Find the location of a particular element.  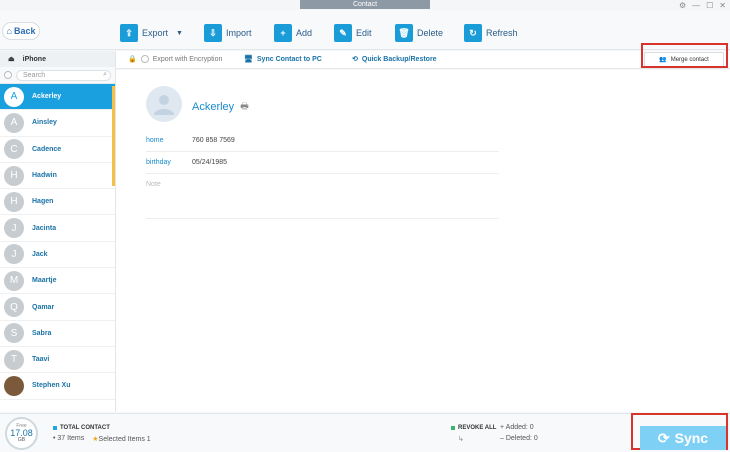

sync-icon: ⟳ is located at coordinates (663, 437).